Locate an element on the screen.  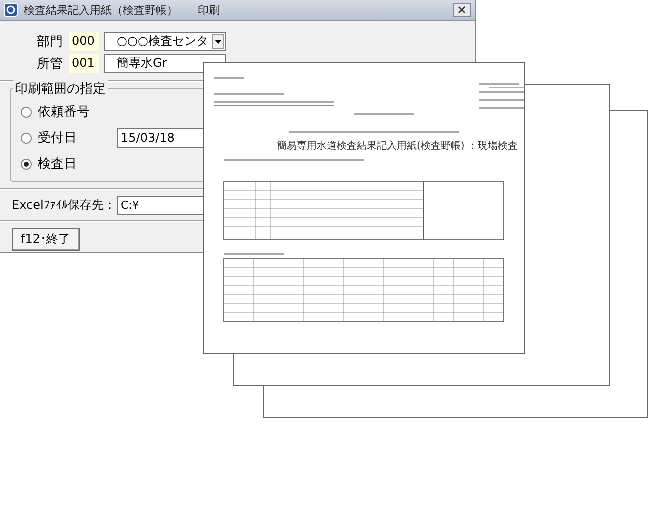
code-field: 001 is located at coordinates (84, 63).